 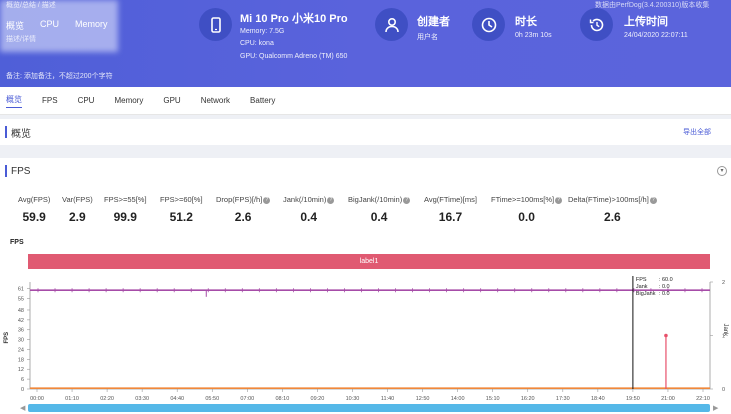 I want to click on fps-section-header: FPS ▾, so click(x=365, y=171).